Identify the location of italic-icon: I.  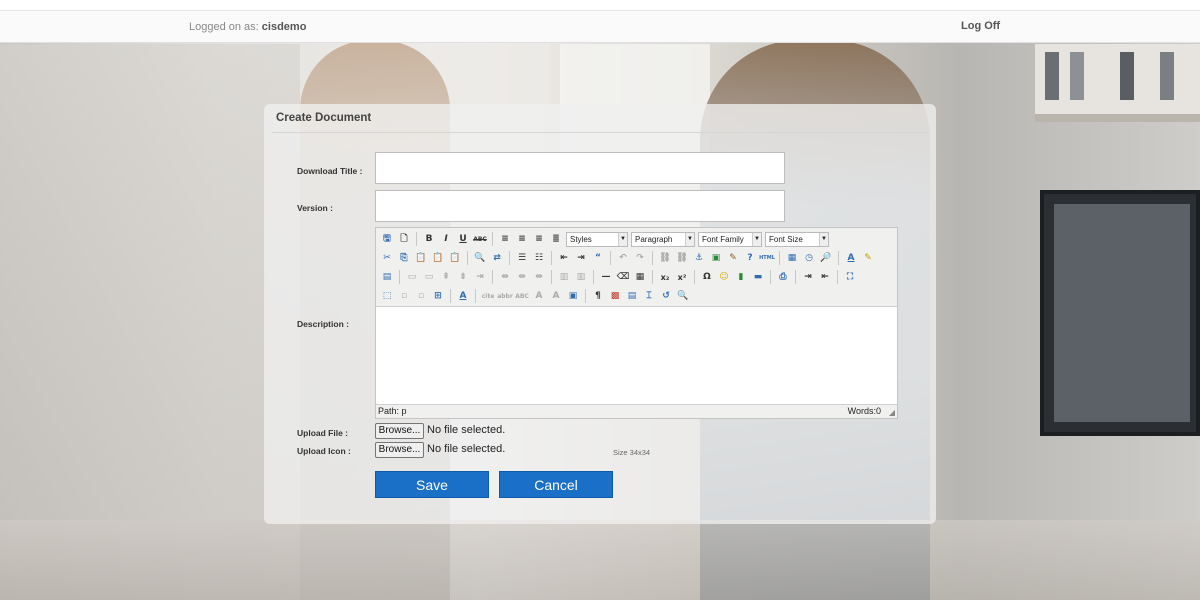
(446, 239).